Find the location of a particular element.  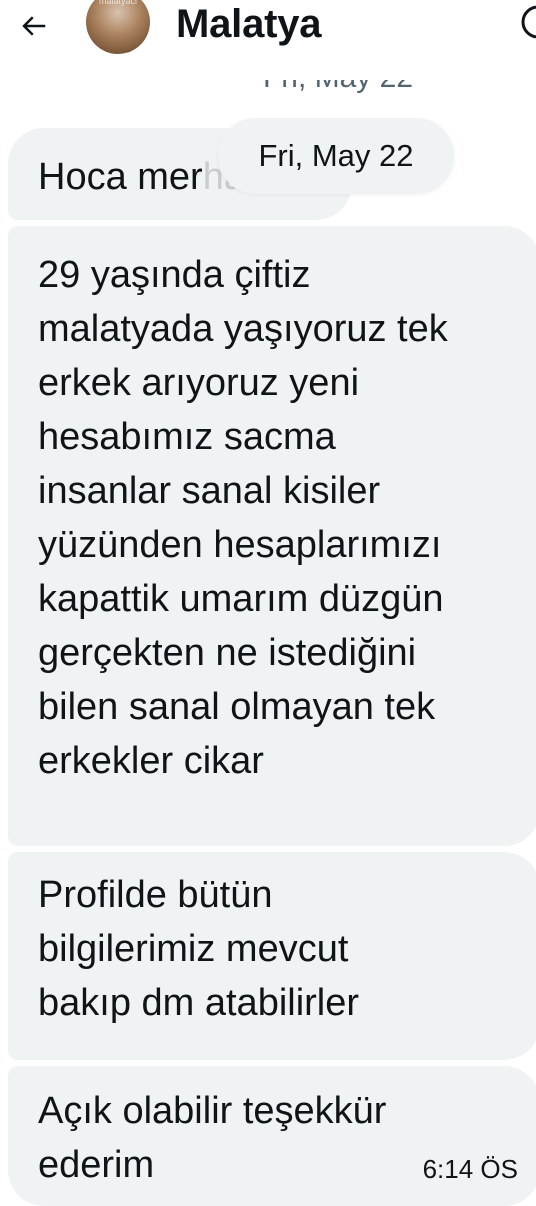

message-line: kapattik umarım düzgün is located at coordinates (241, 599).